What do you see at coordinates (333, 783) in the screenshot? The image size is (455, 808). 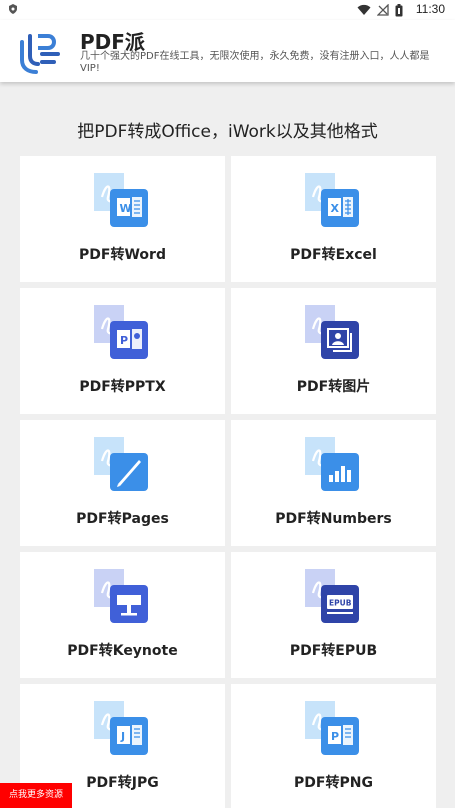 I see `card-label: PDF转PNG` at bounding box center [333, 783].